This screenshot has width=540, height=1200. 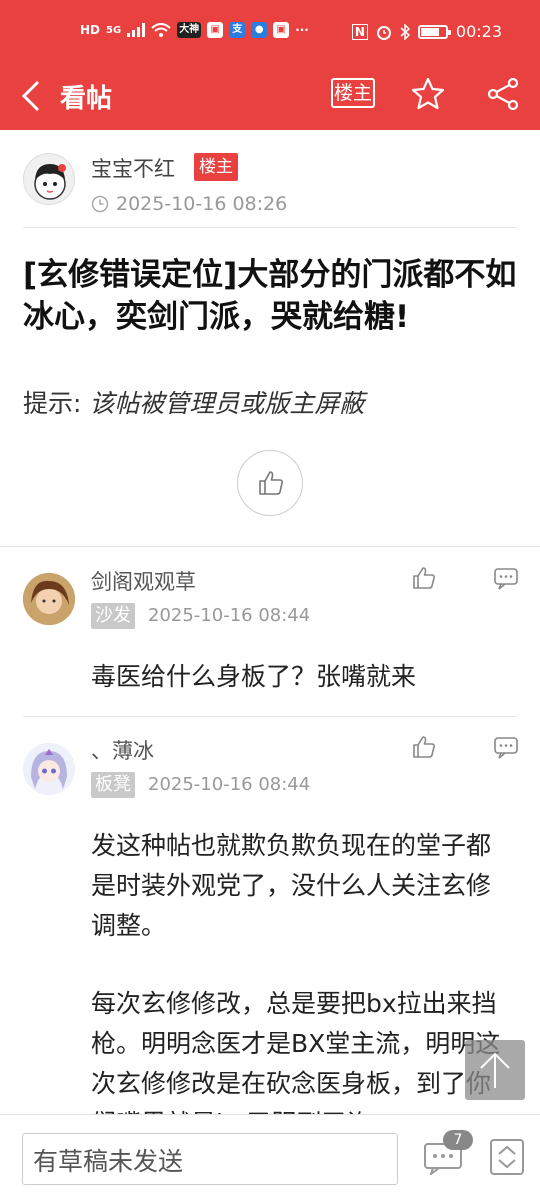 I want to click on floor-badge: 板凳, so click(x=113, y=785).